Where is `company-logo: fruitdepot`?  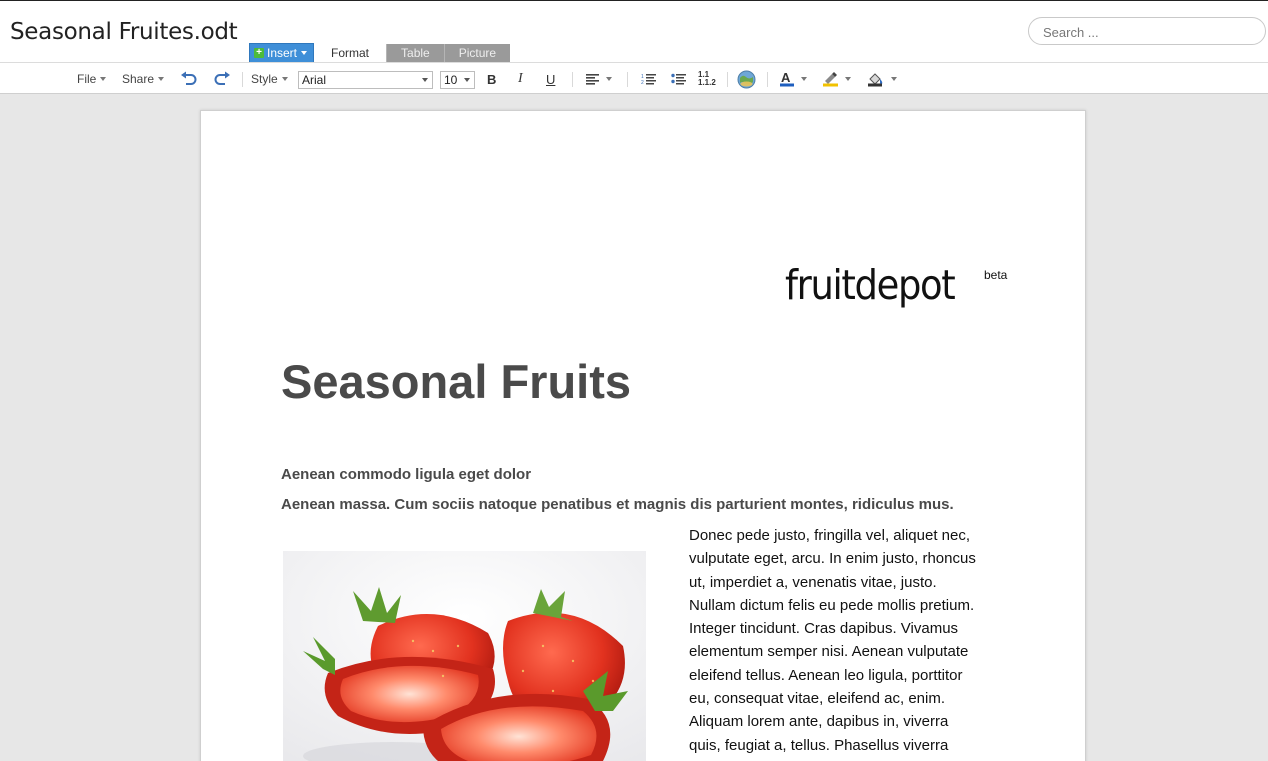 company-logo: fruitdepot is located at coordinates (870, 285).